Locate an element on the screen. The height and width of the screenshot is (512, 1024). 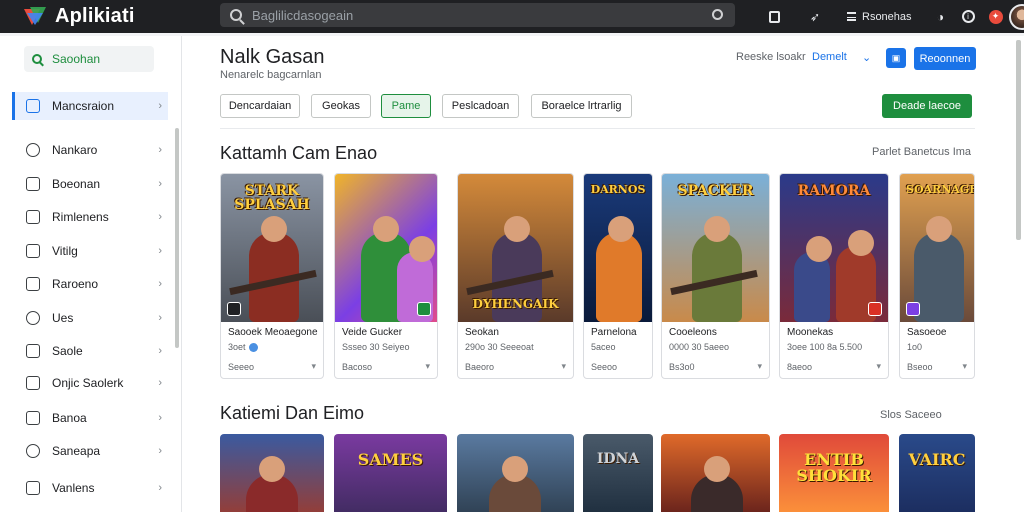
folder-icon is located at coordinates (33, 383).